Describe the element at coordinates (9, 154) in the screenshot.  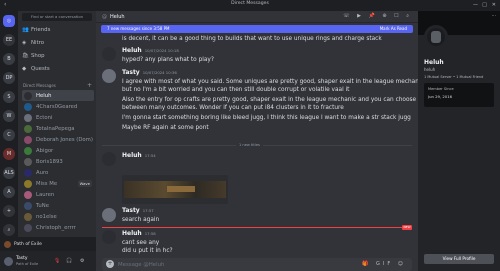
I see `server-icon: M` at that location.